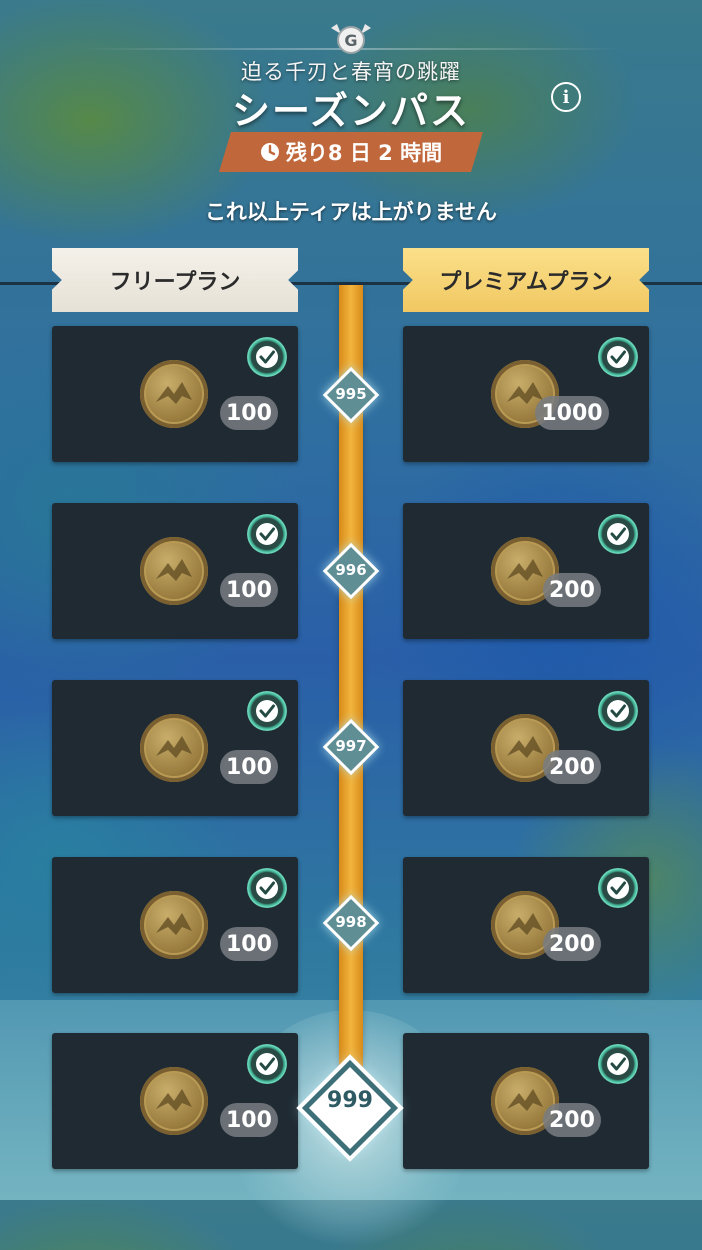 The height and width of the screenshot is (1250, 702). Describe the element at coordinates (350, 1100) in the screenshot. I see `current-tier-number: 999` at that location.